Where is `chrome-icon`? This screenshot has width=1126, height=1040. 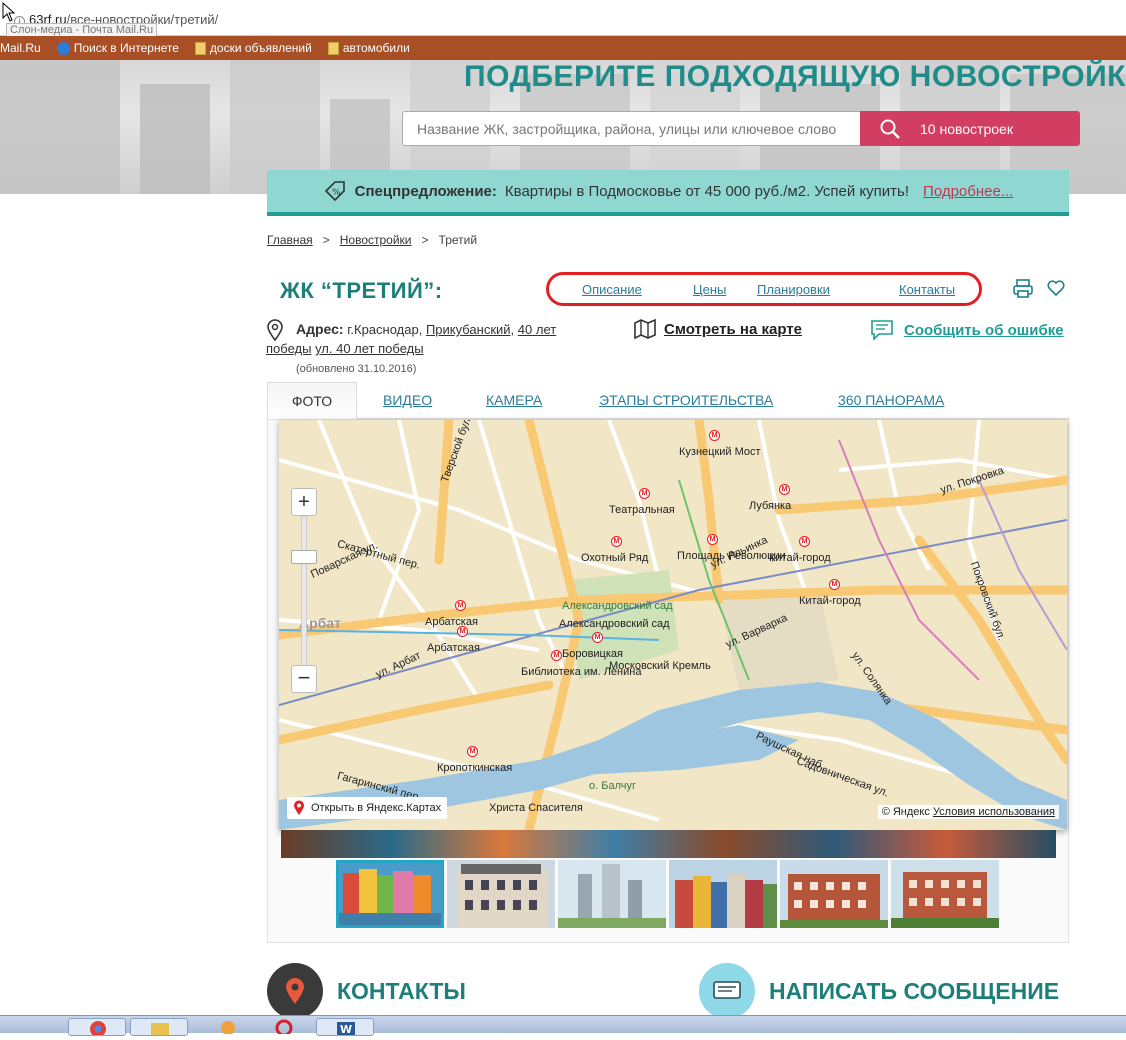 chrome-icon is located at coordinates (97, 1027).